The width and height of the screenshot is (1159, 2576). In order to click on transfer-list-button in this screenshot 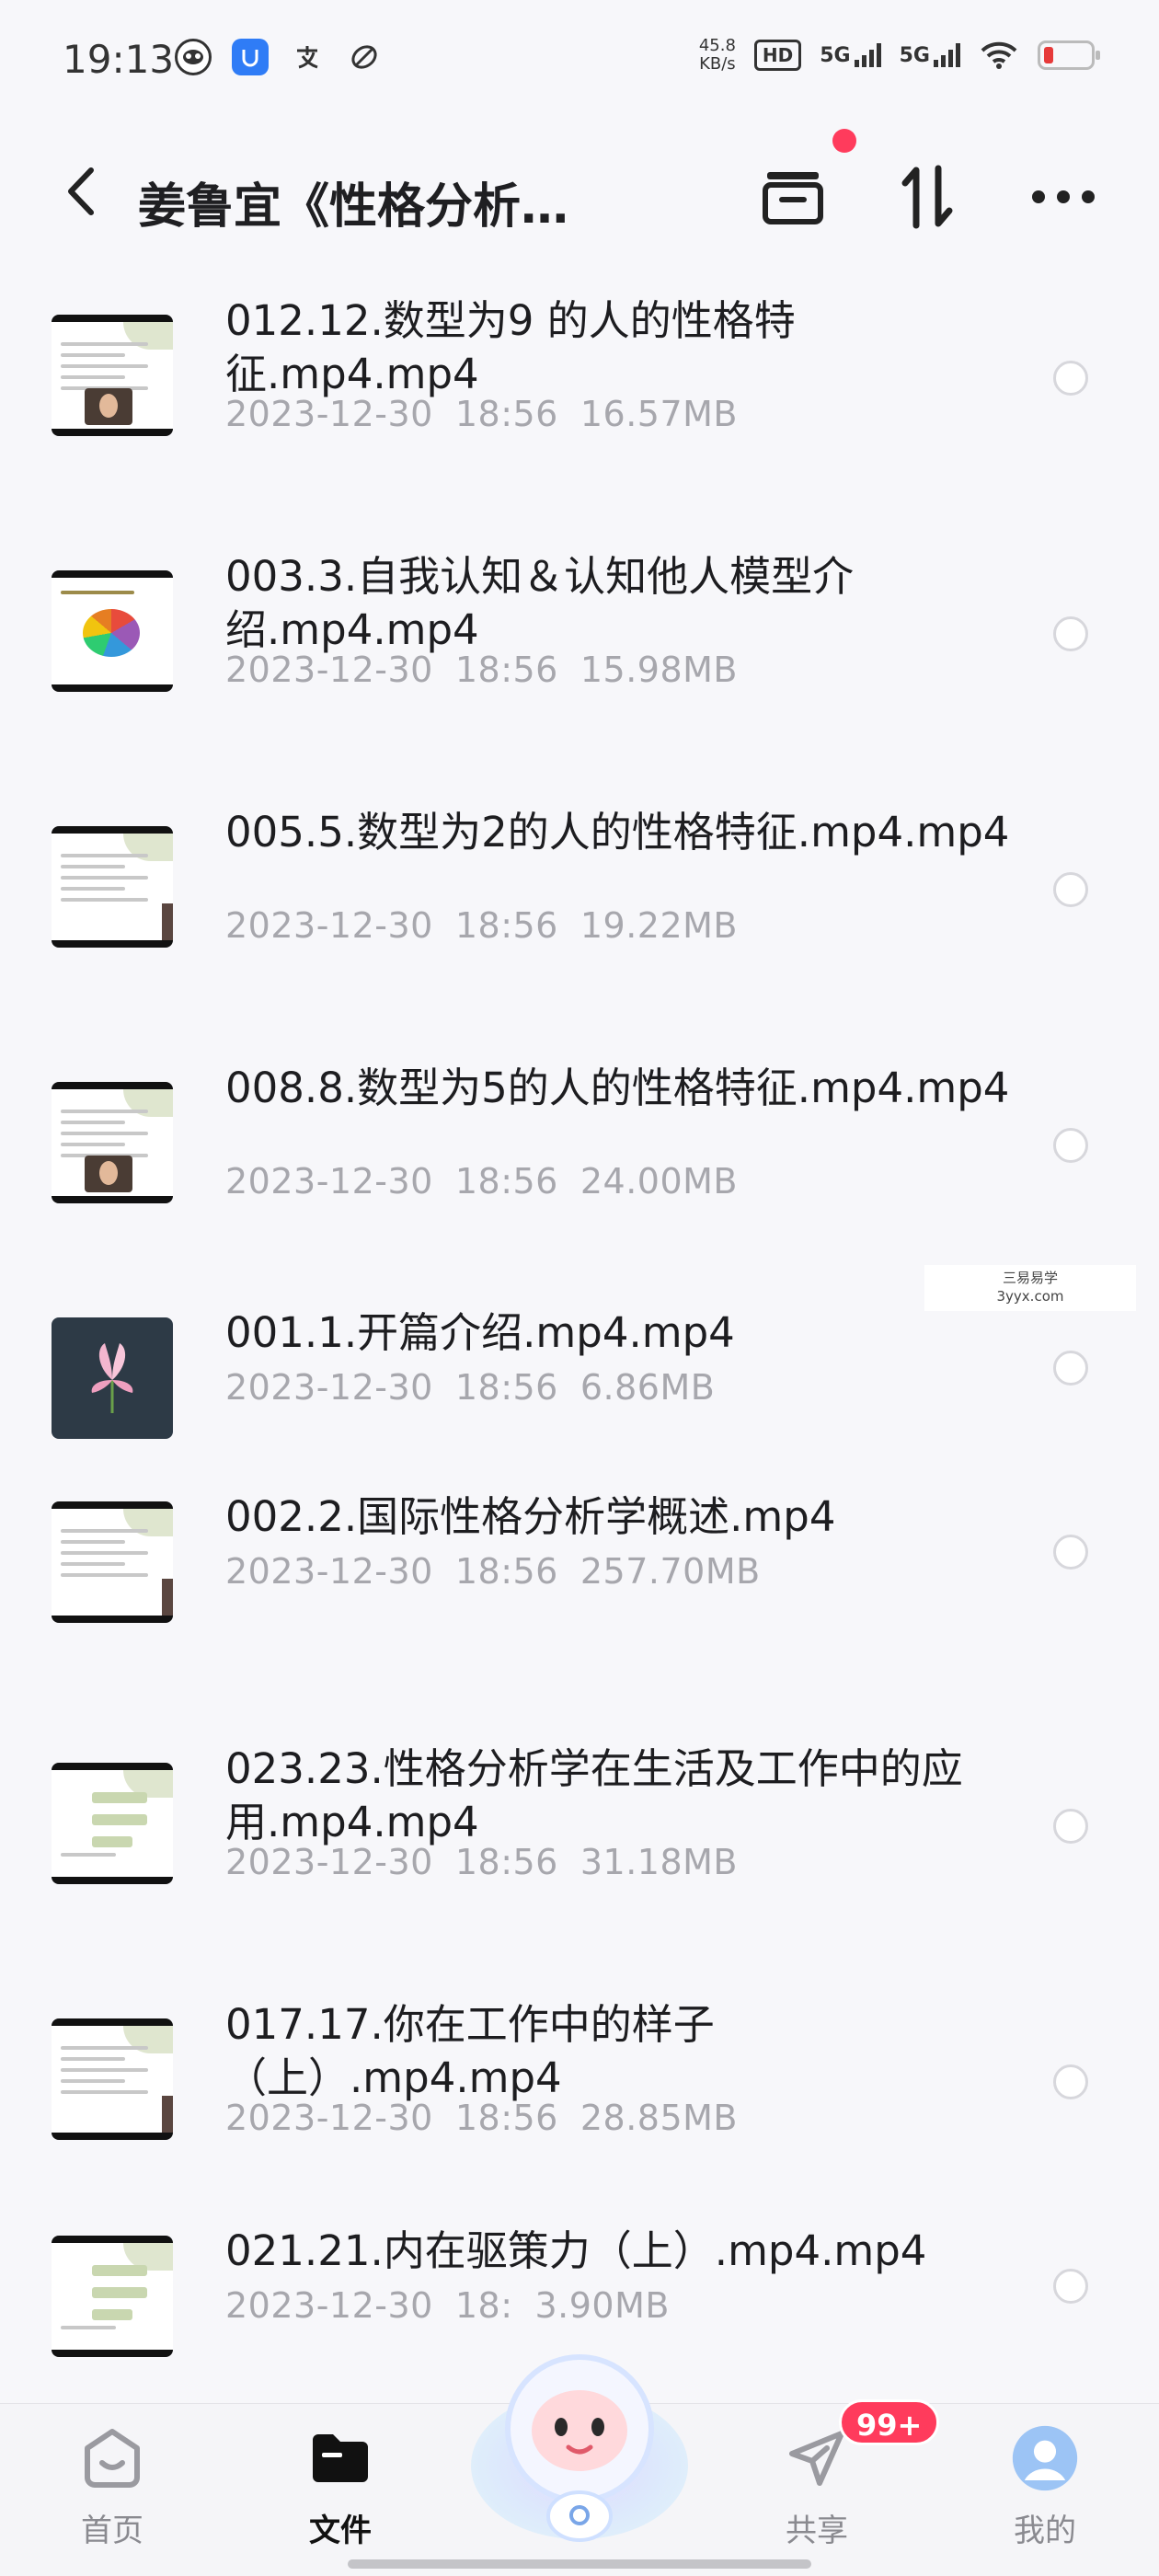, I will do `click(793, 197)`.